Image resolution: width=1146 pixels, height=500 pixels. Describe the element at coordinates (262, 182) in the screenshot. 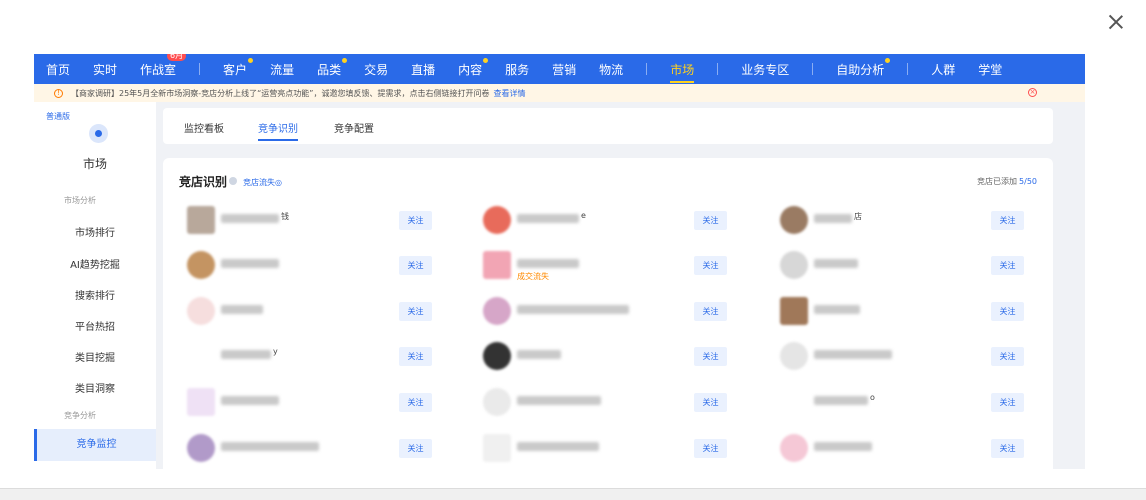

I see `competitor-lost-link: 竞店流失◎` at that location.